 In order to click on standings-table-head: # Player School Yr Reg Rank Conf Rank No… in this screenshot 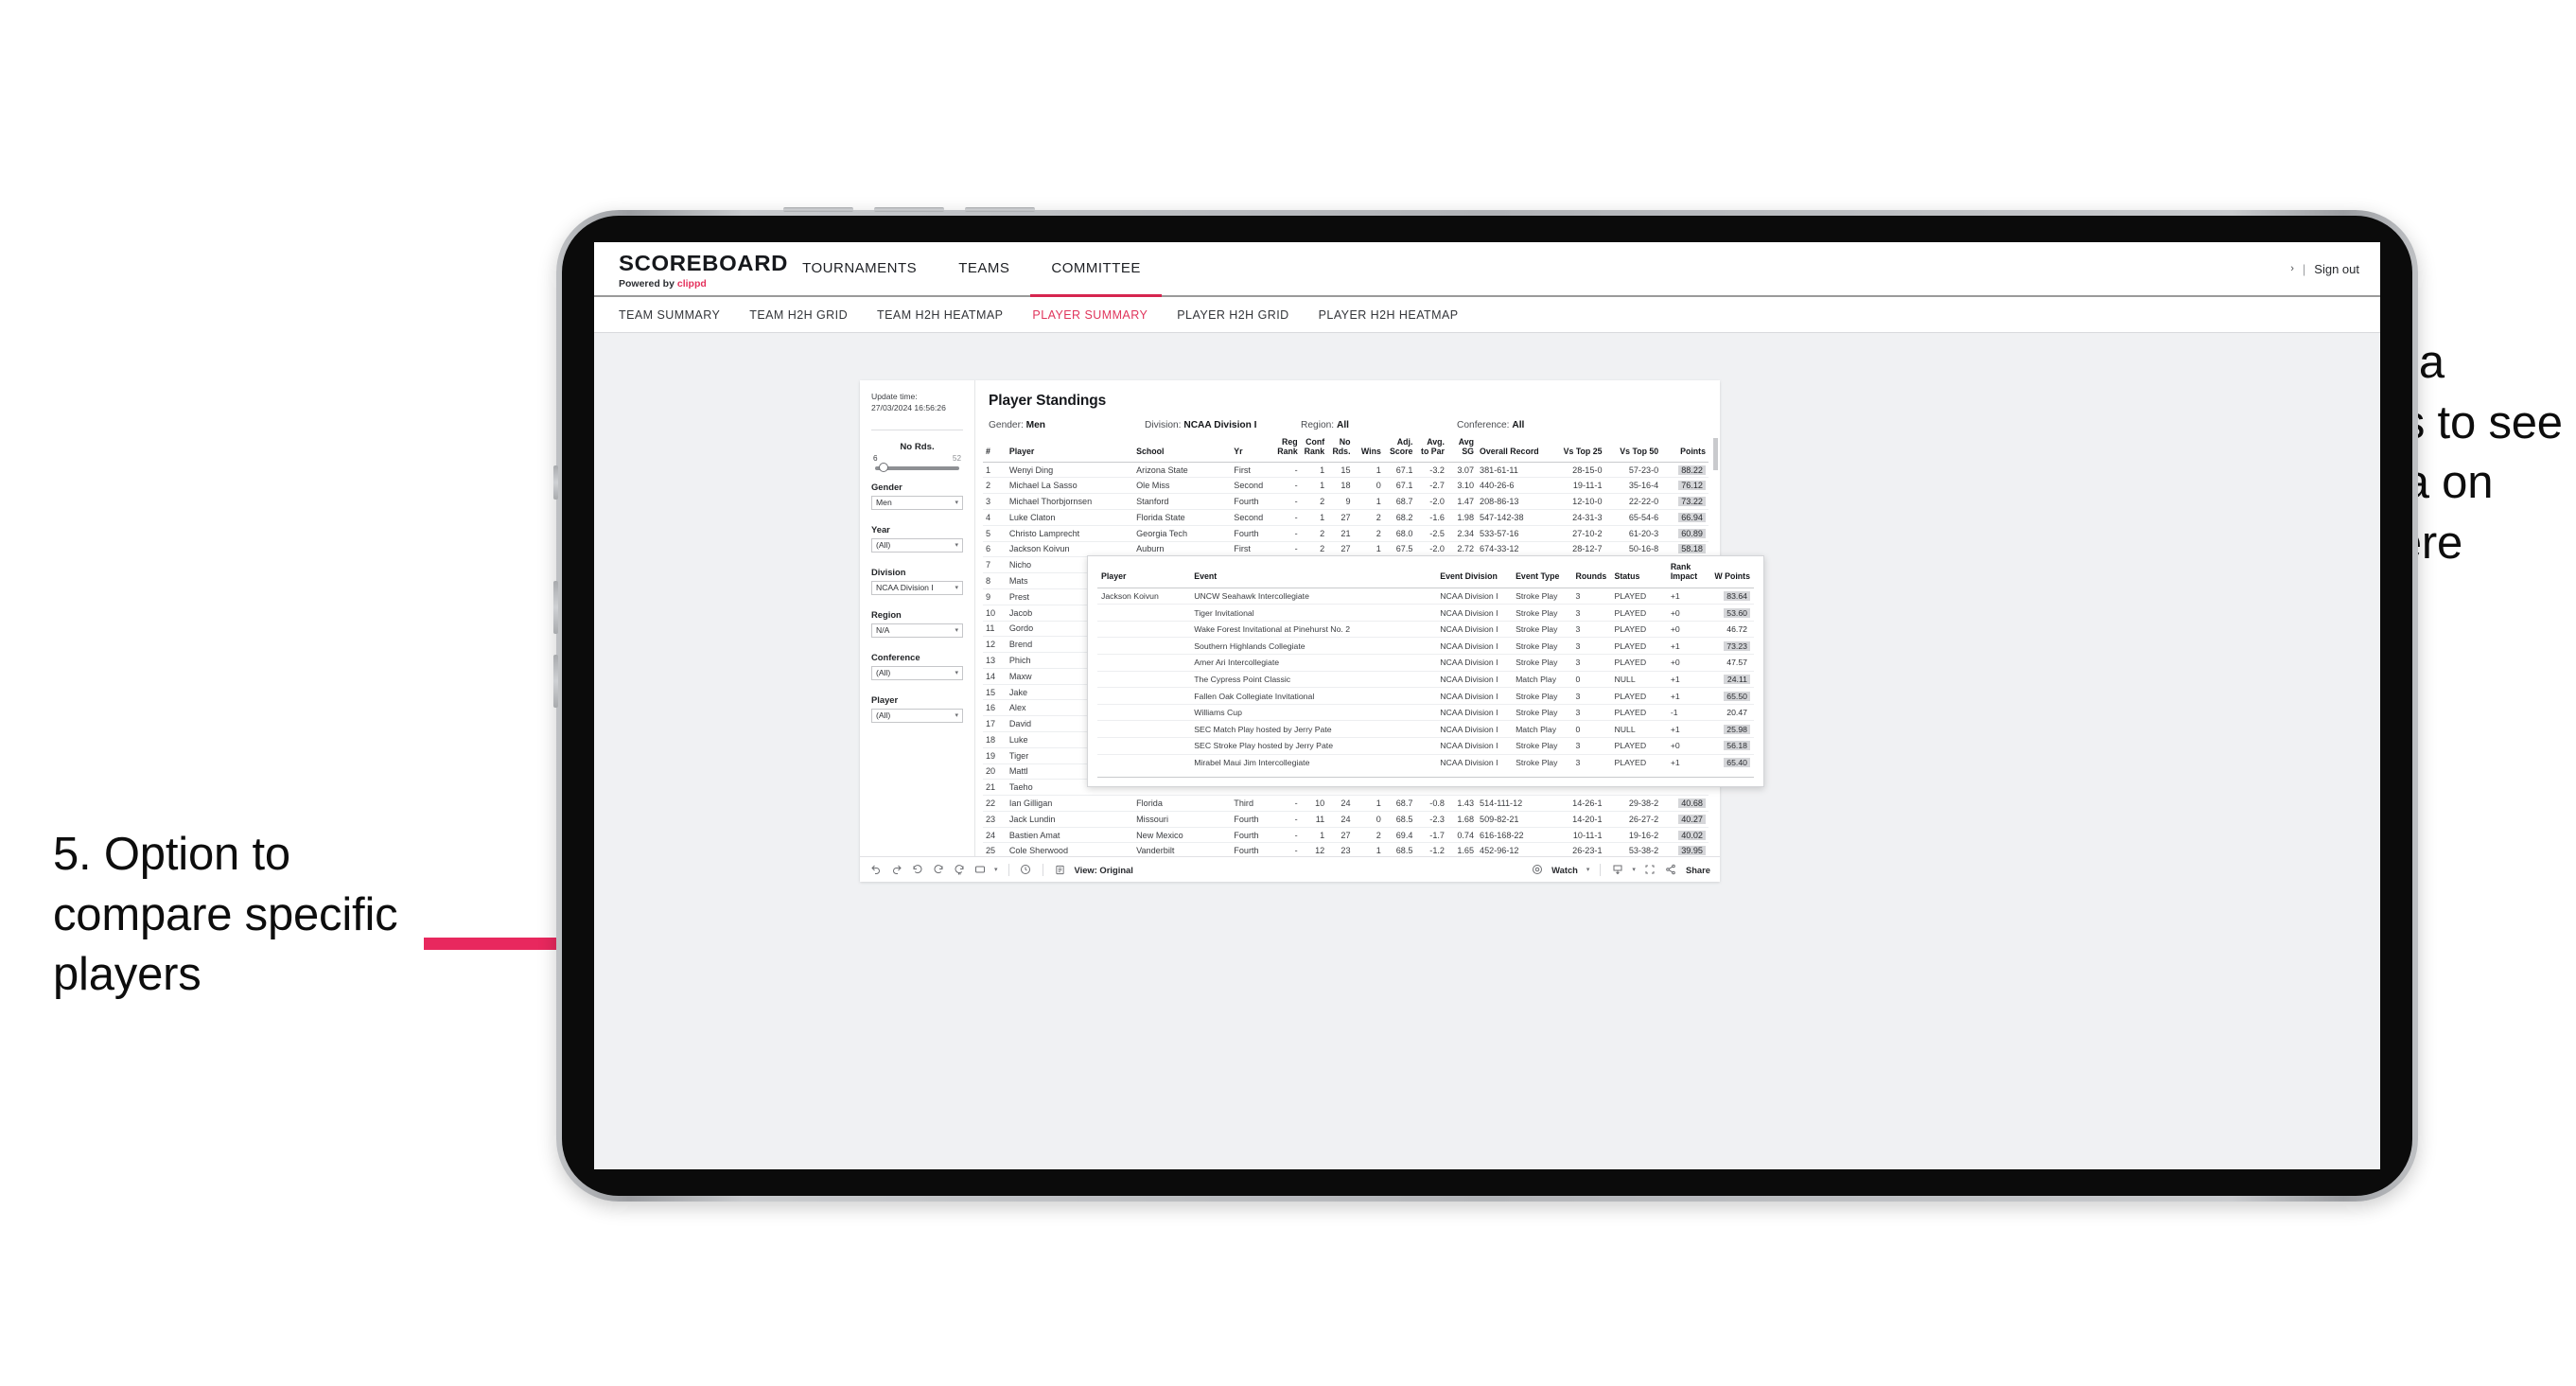, I will do `click(1346, 450)`.